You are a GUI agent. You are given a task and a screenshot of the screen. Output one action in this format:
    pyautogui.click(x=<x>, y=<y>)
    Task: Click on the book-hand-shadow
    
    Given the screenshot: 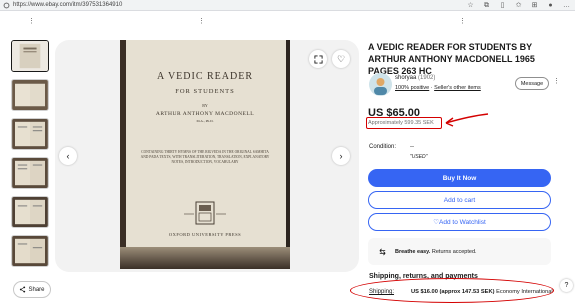 What is the action you would take?
    pyautogui.click(x=205, y=258)
    